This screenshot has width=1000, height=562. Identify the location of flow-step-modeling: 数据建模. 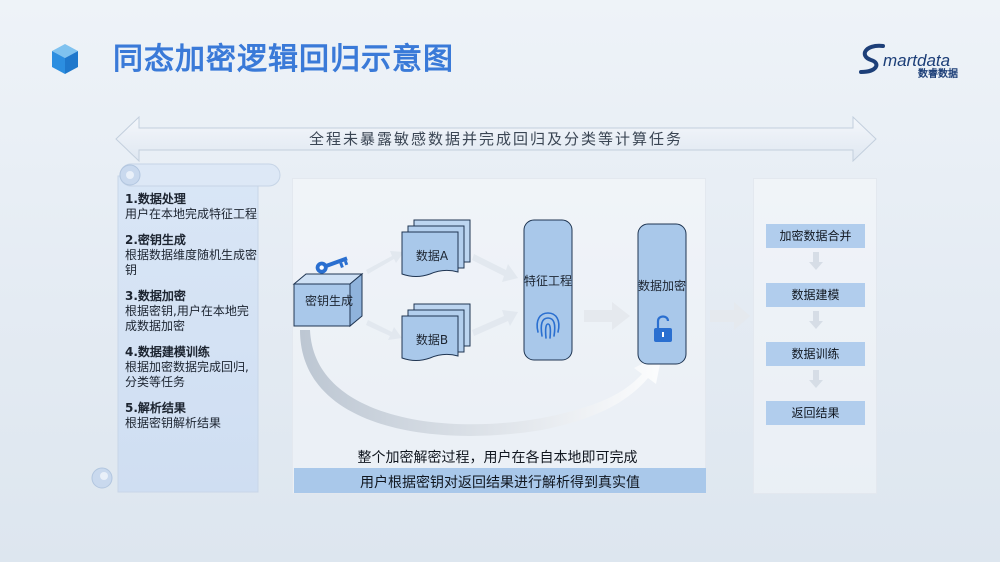
(815, 295).